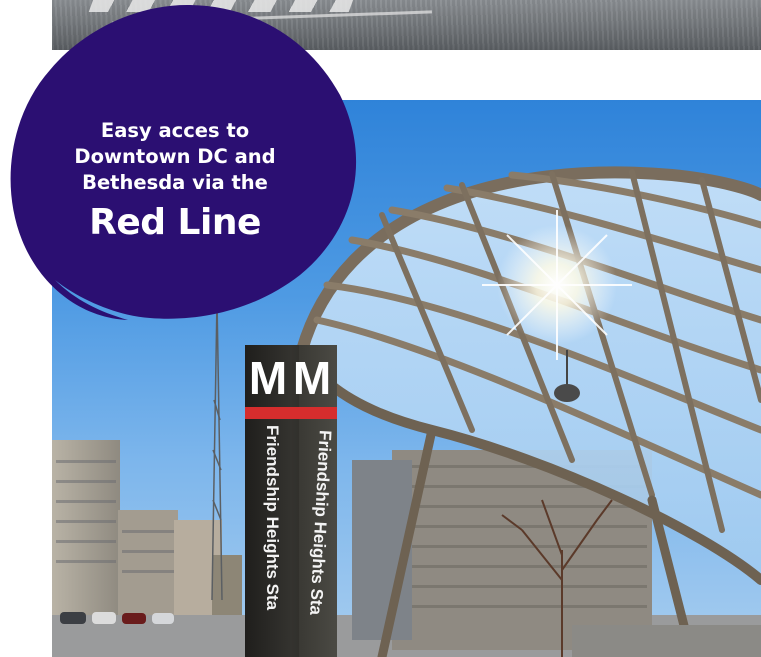 The image size is (761, 657). I want to click on headline-line: Easy acces to, so click(175, 130).